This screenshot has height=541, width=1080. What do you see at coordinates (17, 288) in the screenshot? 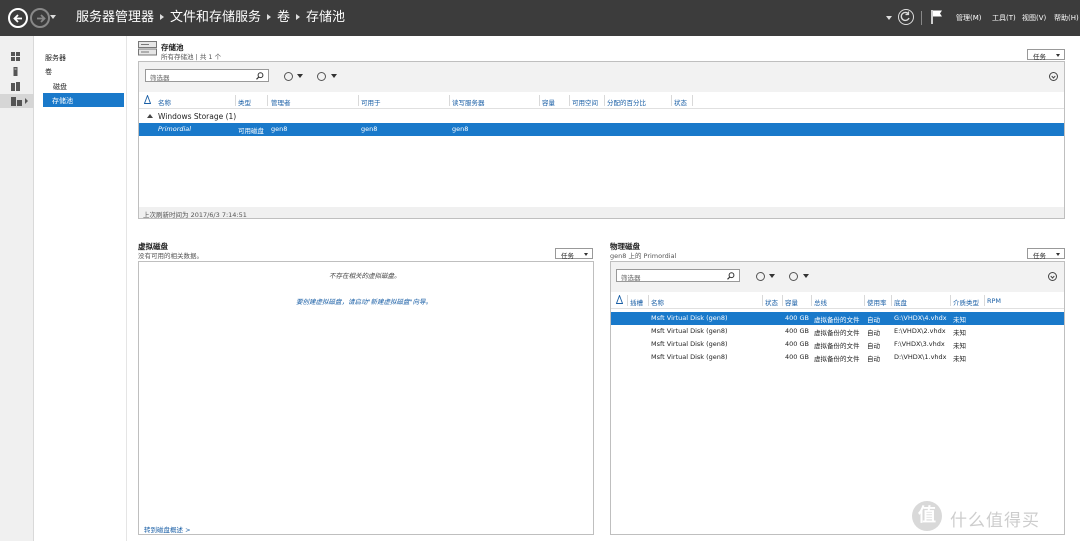
I see `left-rail` at bounding box center [17, 288].